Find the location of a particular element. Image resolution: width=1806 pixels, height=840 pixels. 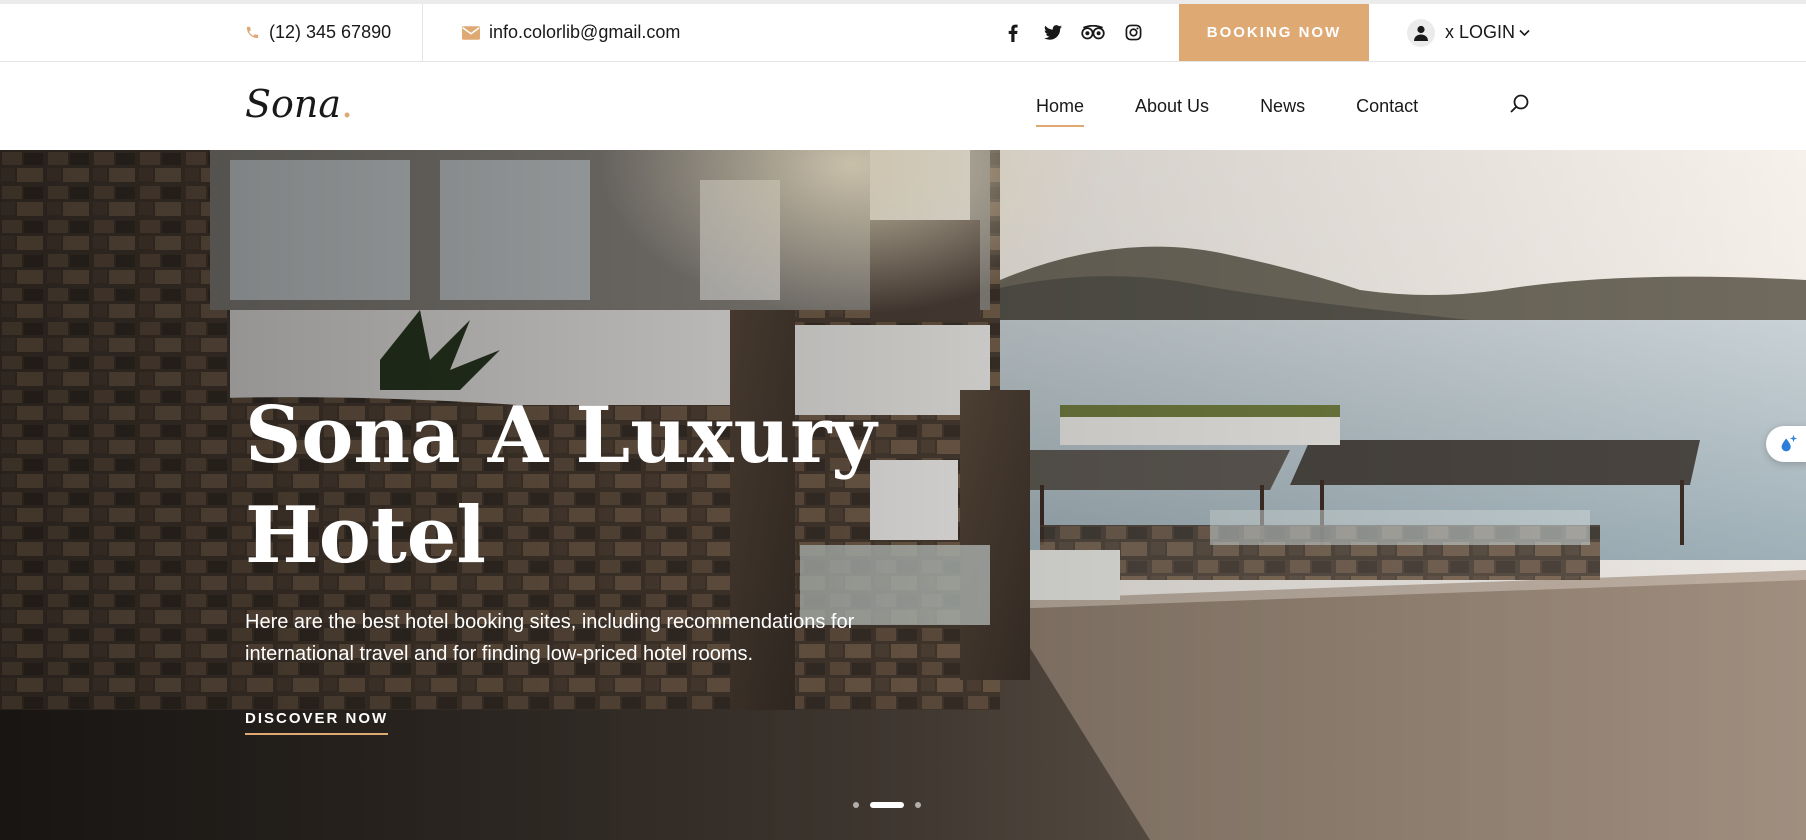

email-contact: info.colorlib@gmail.com is located at coordinates (571, 32).